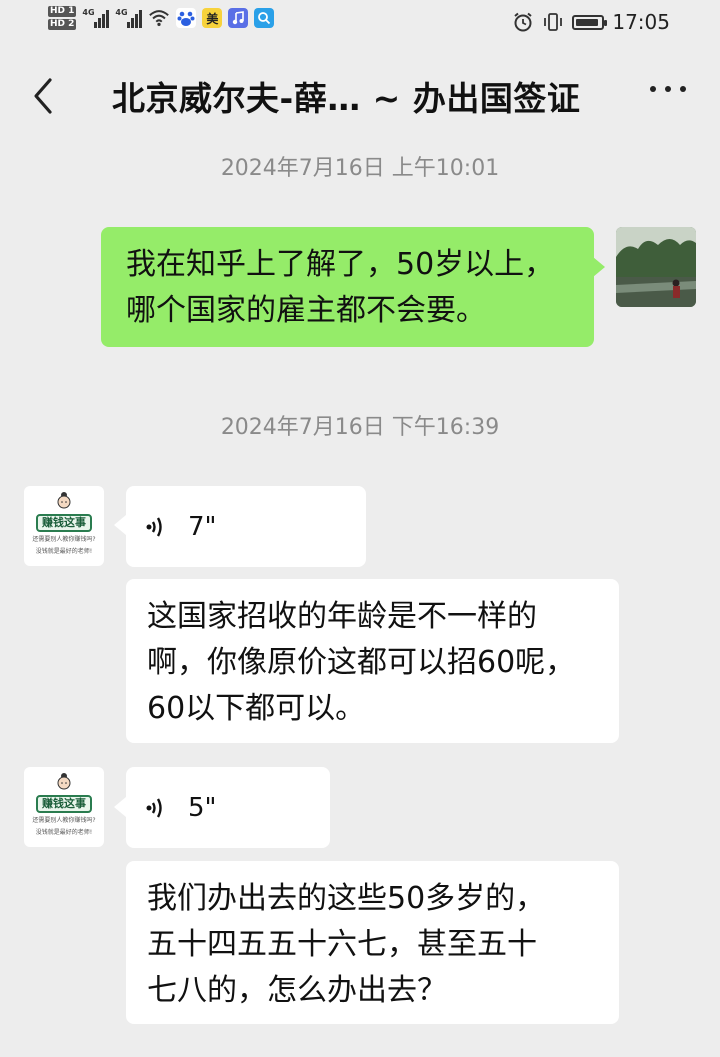 This screenshot has width=720, height=1057. I want to click on sim2-label: HD 2, so click(62, 24).